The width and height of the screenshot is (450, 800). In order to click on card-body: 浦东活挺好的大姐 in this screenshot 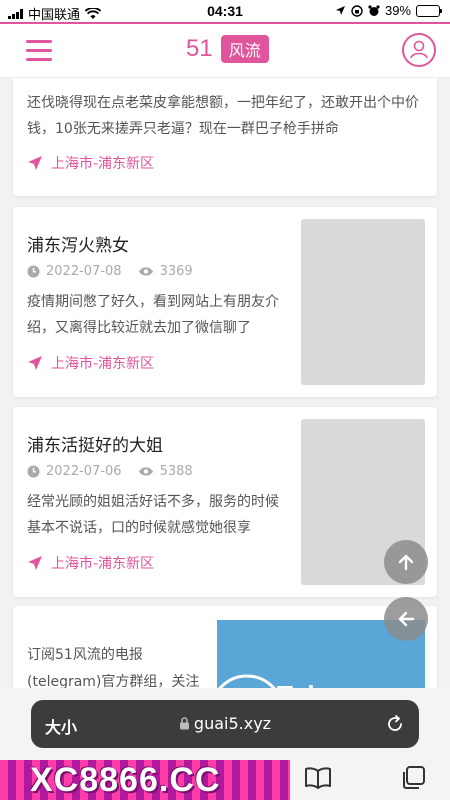, I will do `click(159, 443)`.